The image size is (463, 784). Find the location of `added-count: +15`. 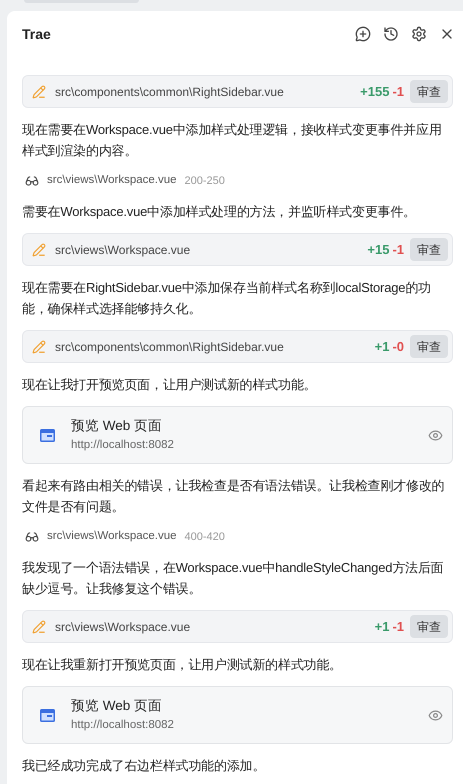

added-count: +15 is located at coordinates (378, 249).